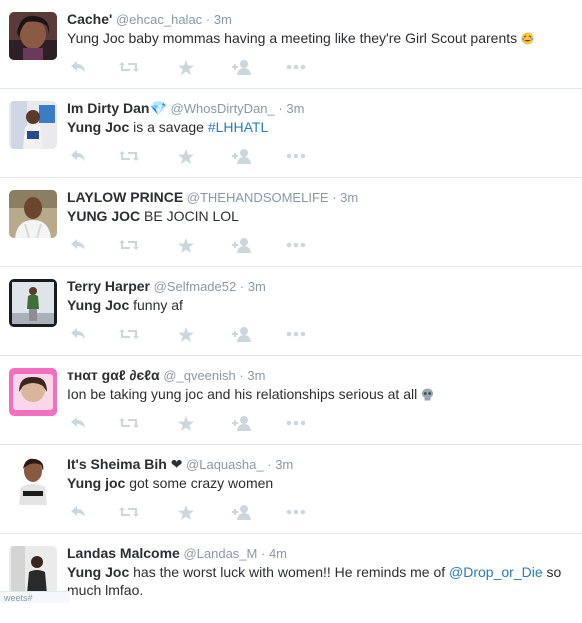  I want to click on tweet-header: LAYLOW PRINCE @THEHANDSOMELIFE · 3m, so click(212, 197).